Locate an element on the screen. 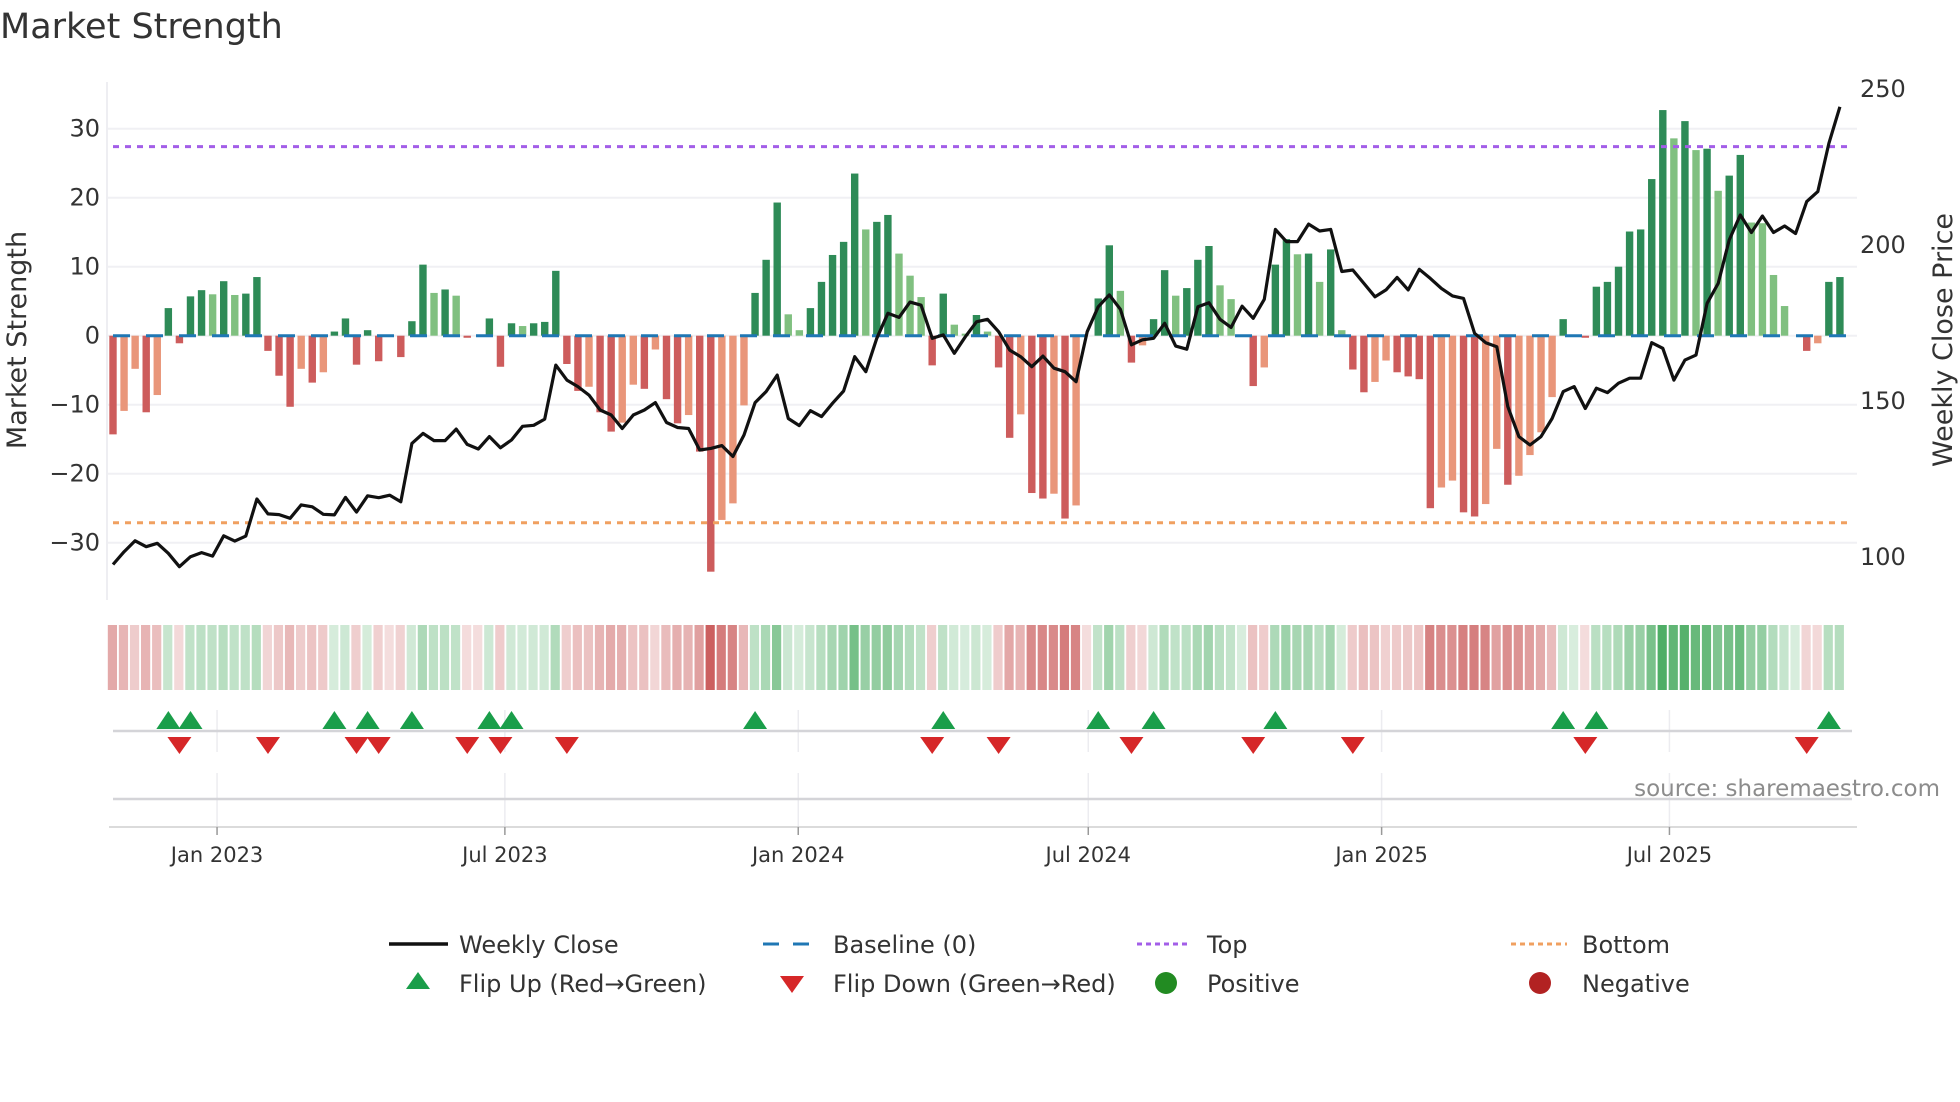  x-tick-label: Jan 2023 is located at coordinates (216, 855).